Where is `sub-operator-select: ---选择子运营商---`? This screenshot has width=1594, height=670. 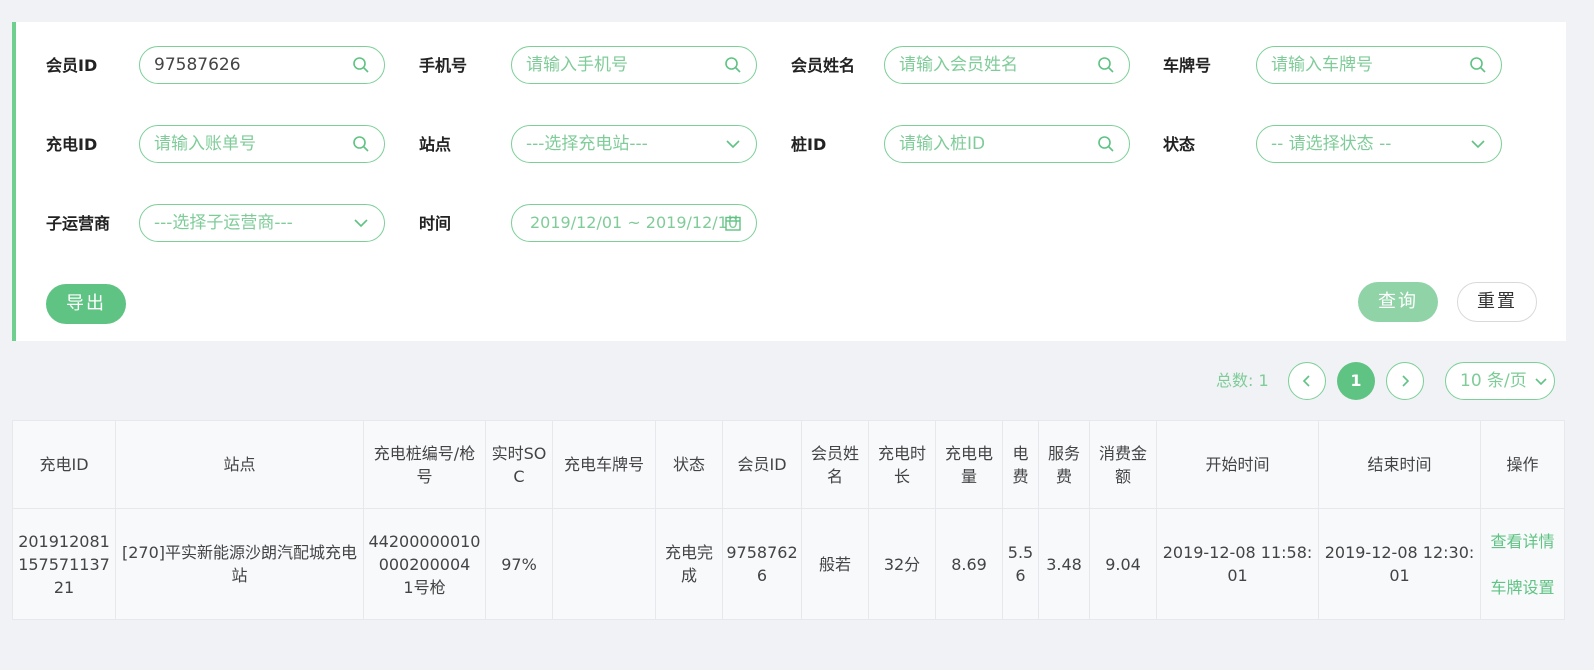
sub-operator-select: ---选择子运营商--- is located at coordinates (262, 223).